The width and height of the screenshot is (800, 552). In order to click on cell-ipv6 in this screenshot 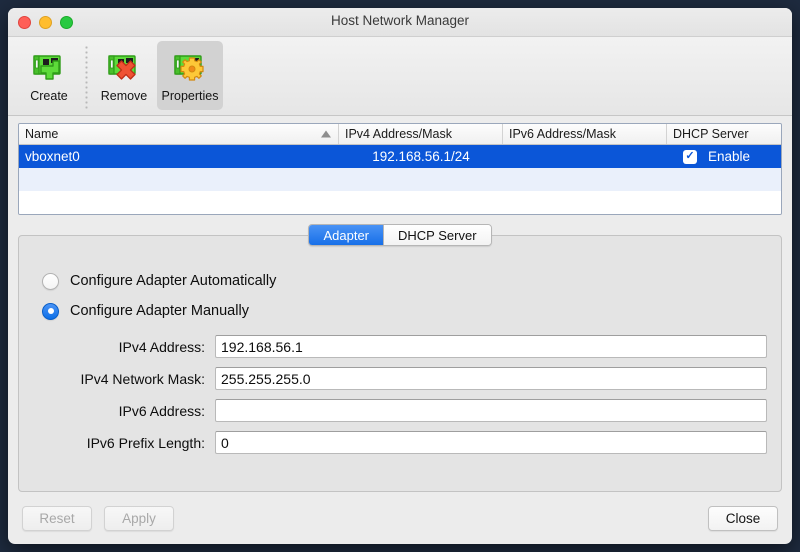, I will do `click(585, 156)`.